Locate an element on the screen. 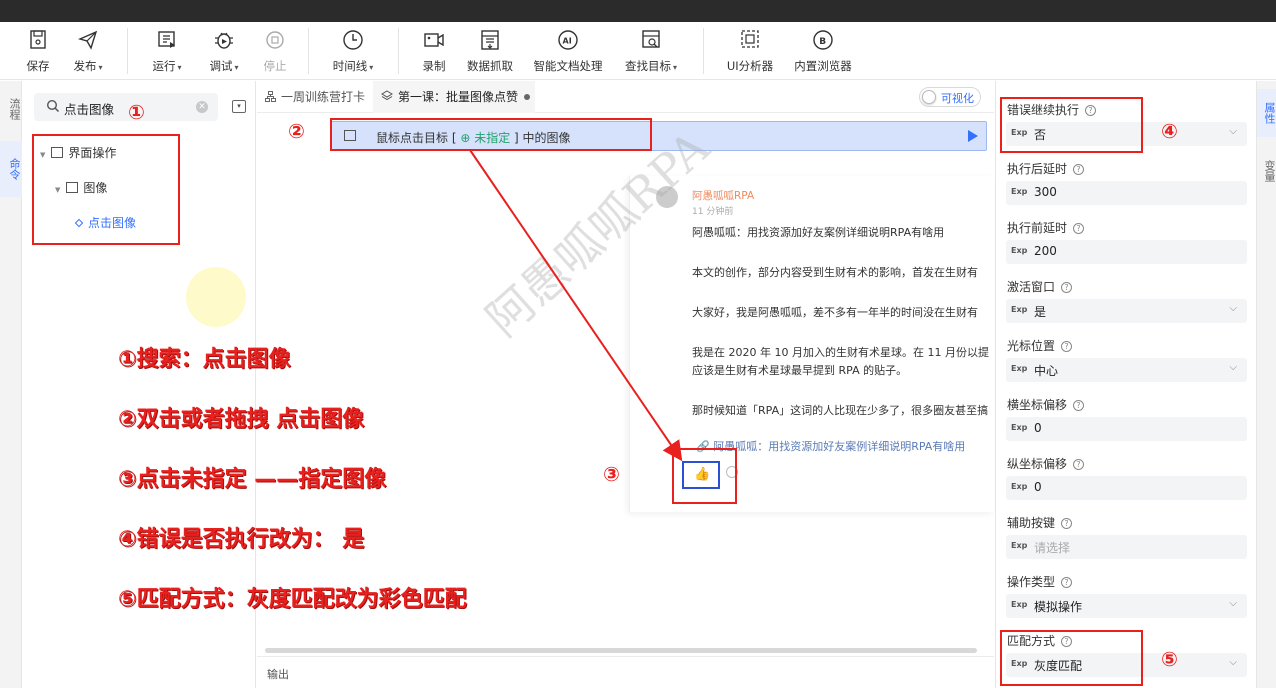  tab-commands: 命令 is located at coordinates (11, 169).